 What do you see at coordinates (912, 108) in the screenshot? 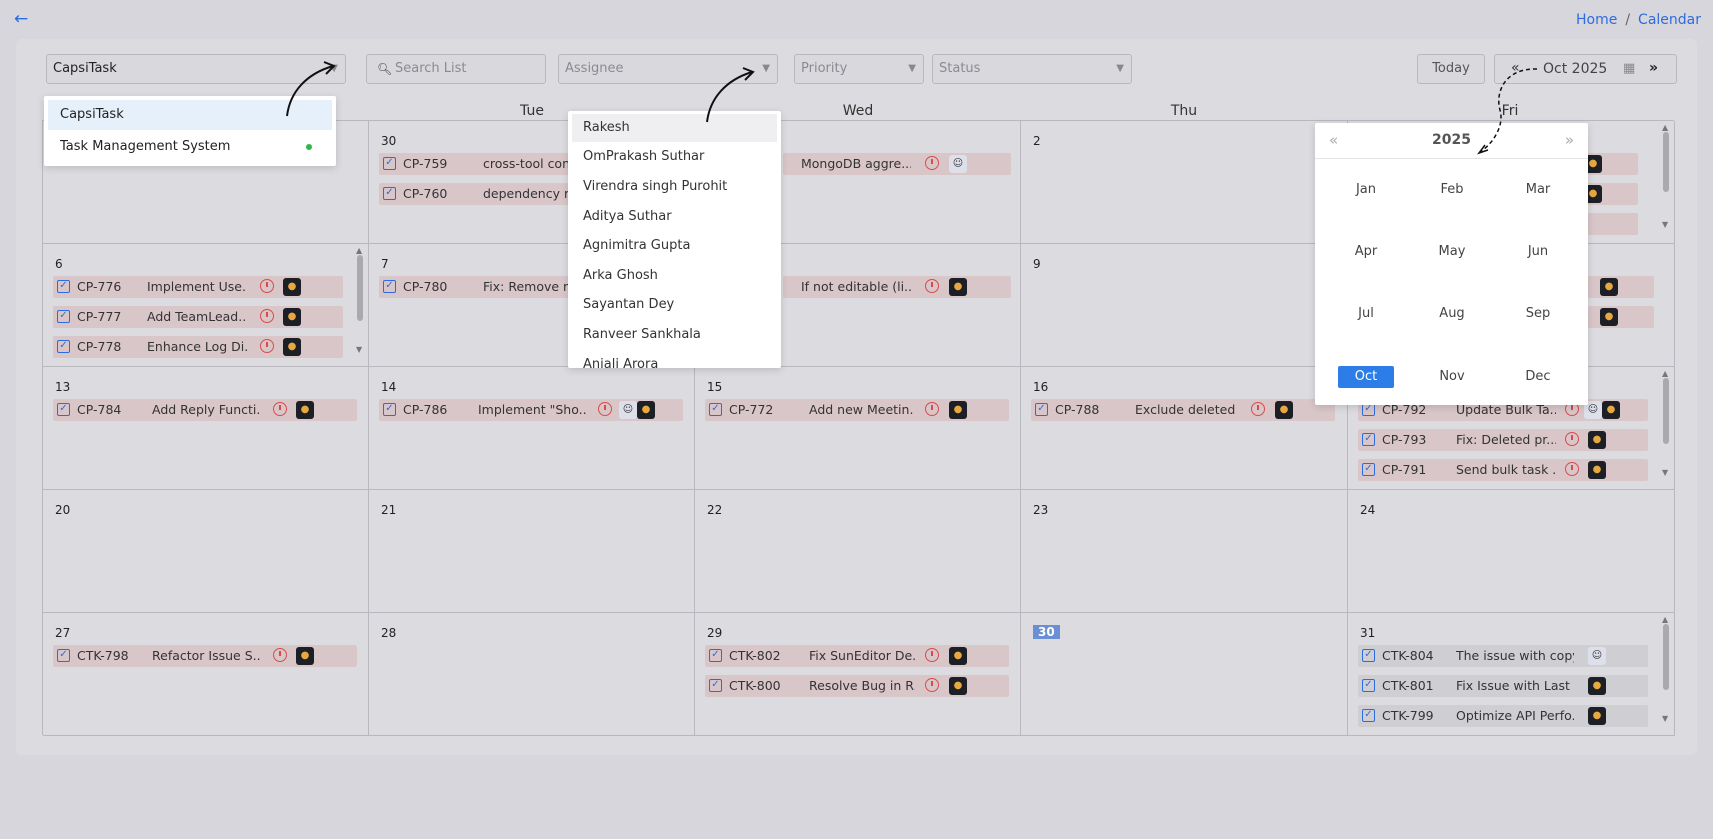
I see `annotation-arrows` at bounding box center [912, 108].